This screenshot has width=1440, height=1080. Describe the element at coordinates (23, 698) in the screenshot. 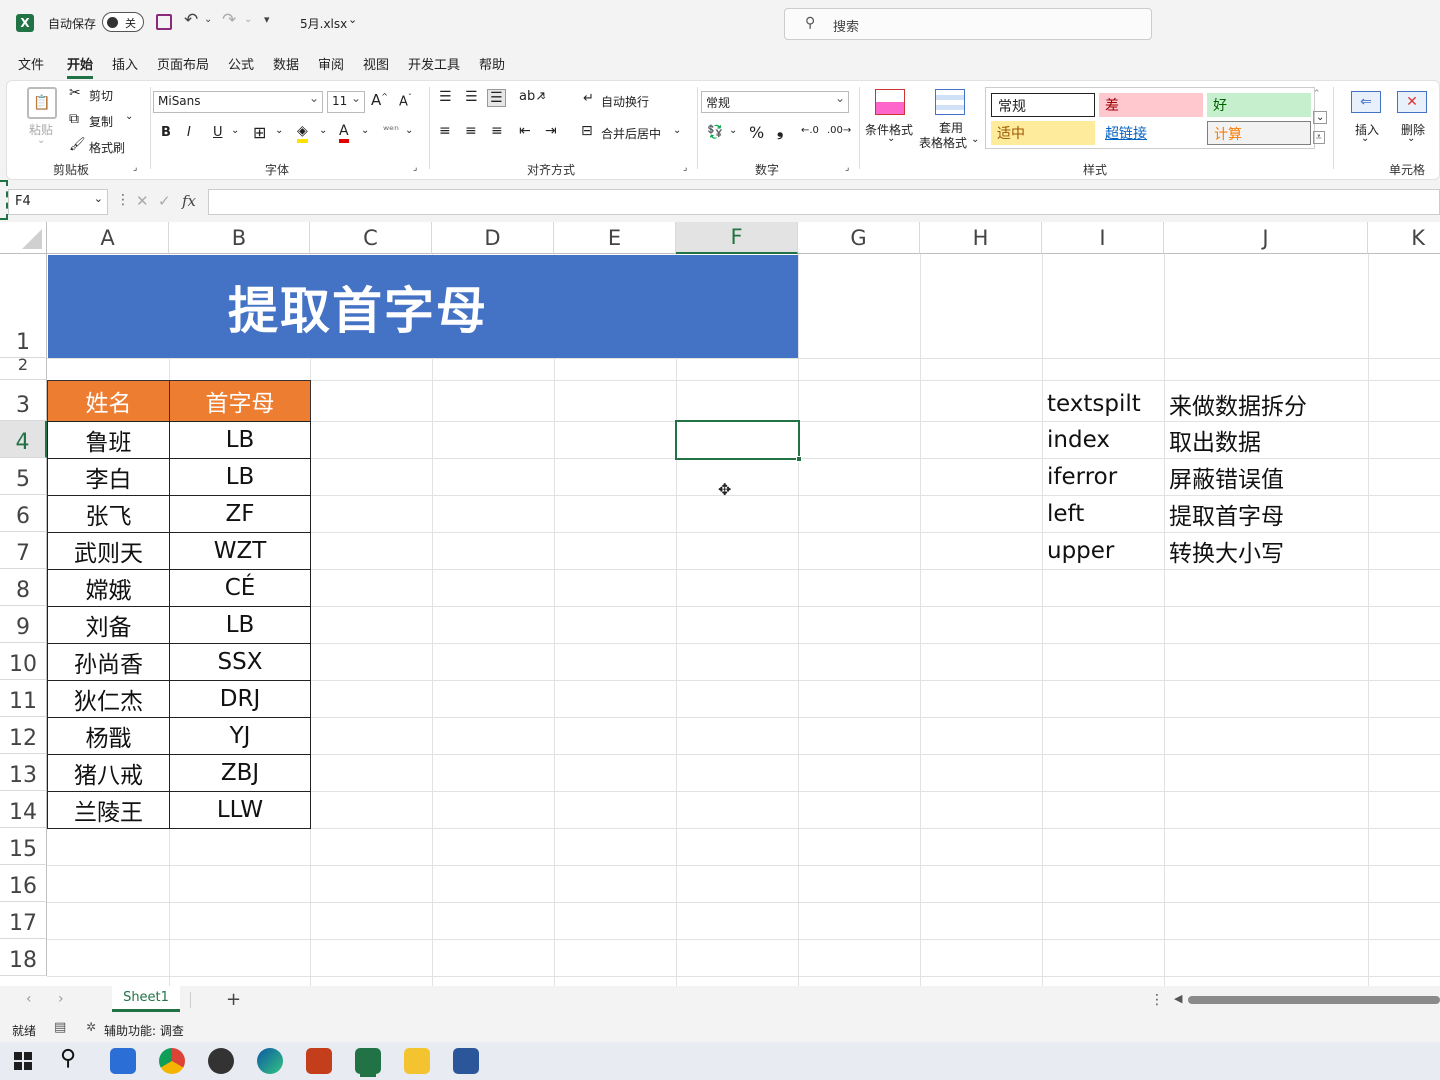

I see `row-header-11: 11` at that location.